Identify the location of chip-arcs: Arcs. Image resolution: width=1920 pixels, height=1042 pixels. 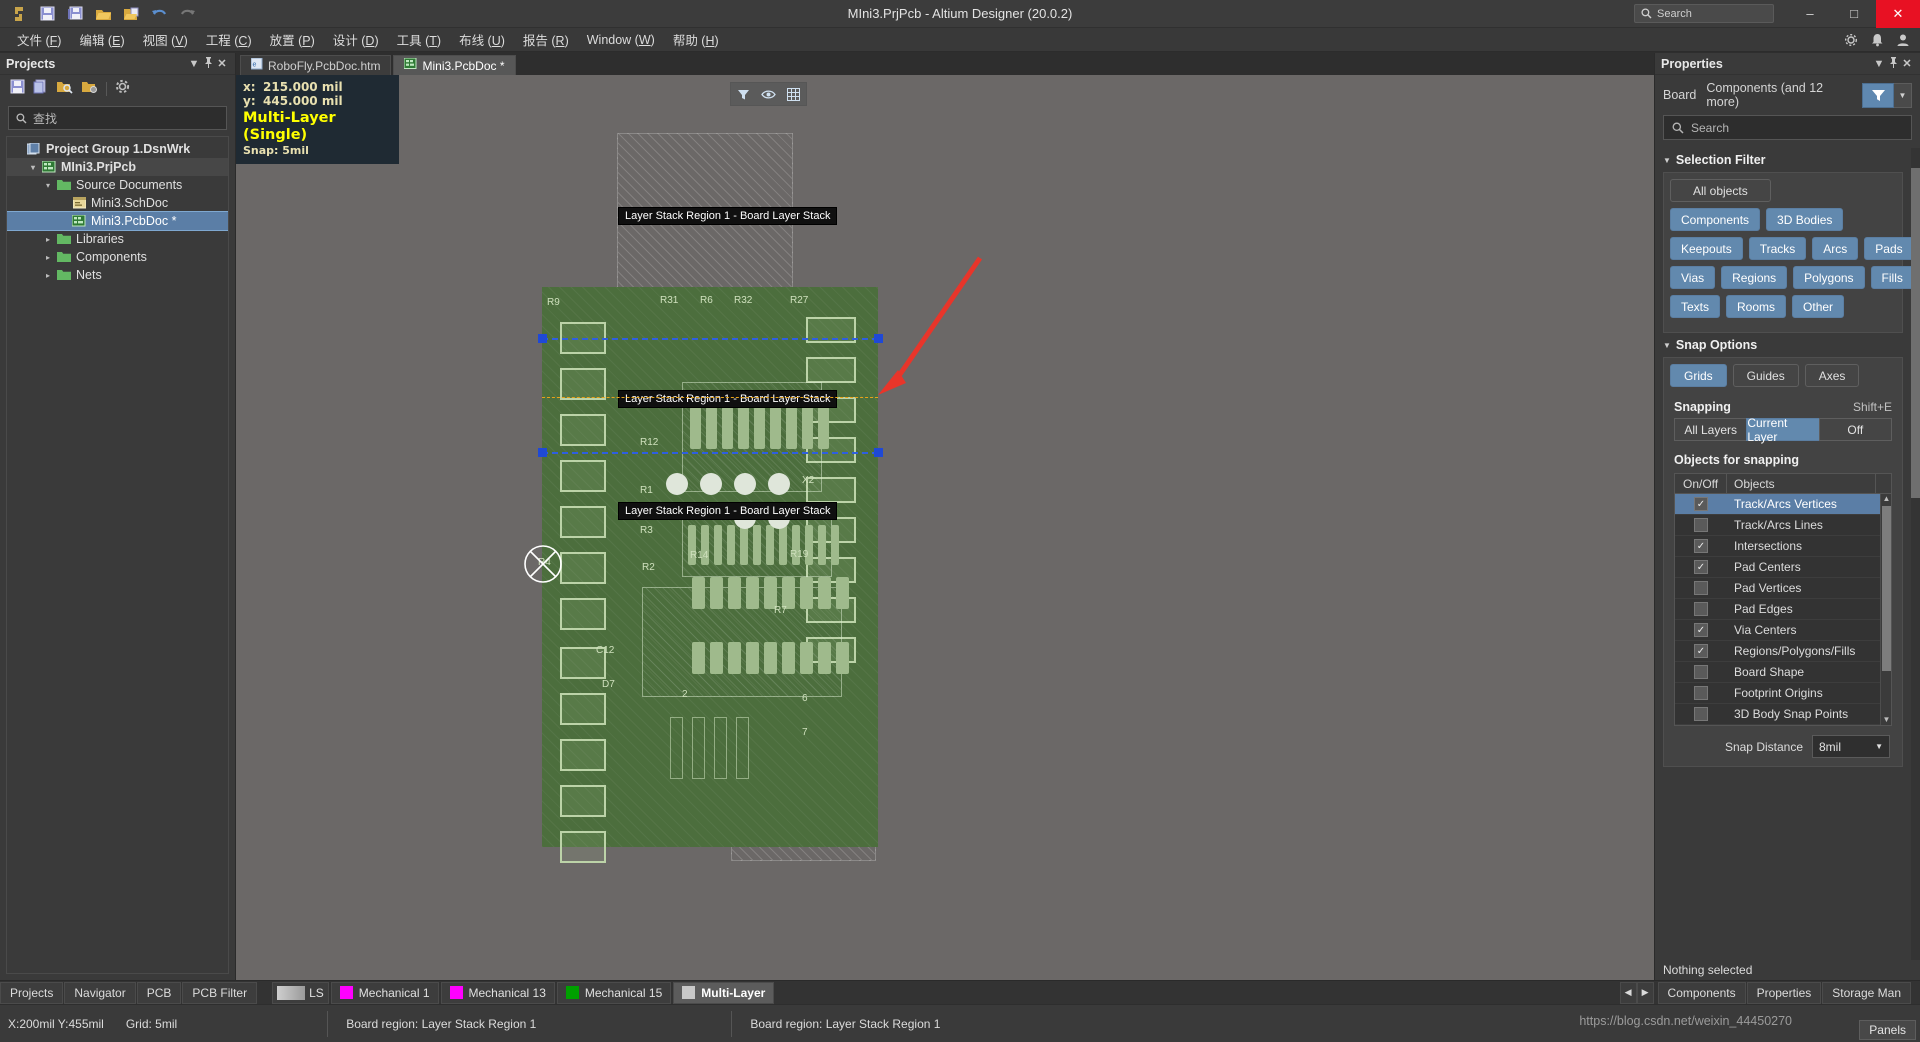
(1835, 248).